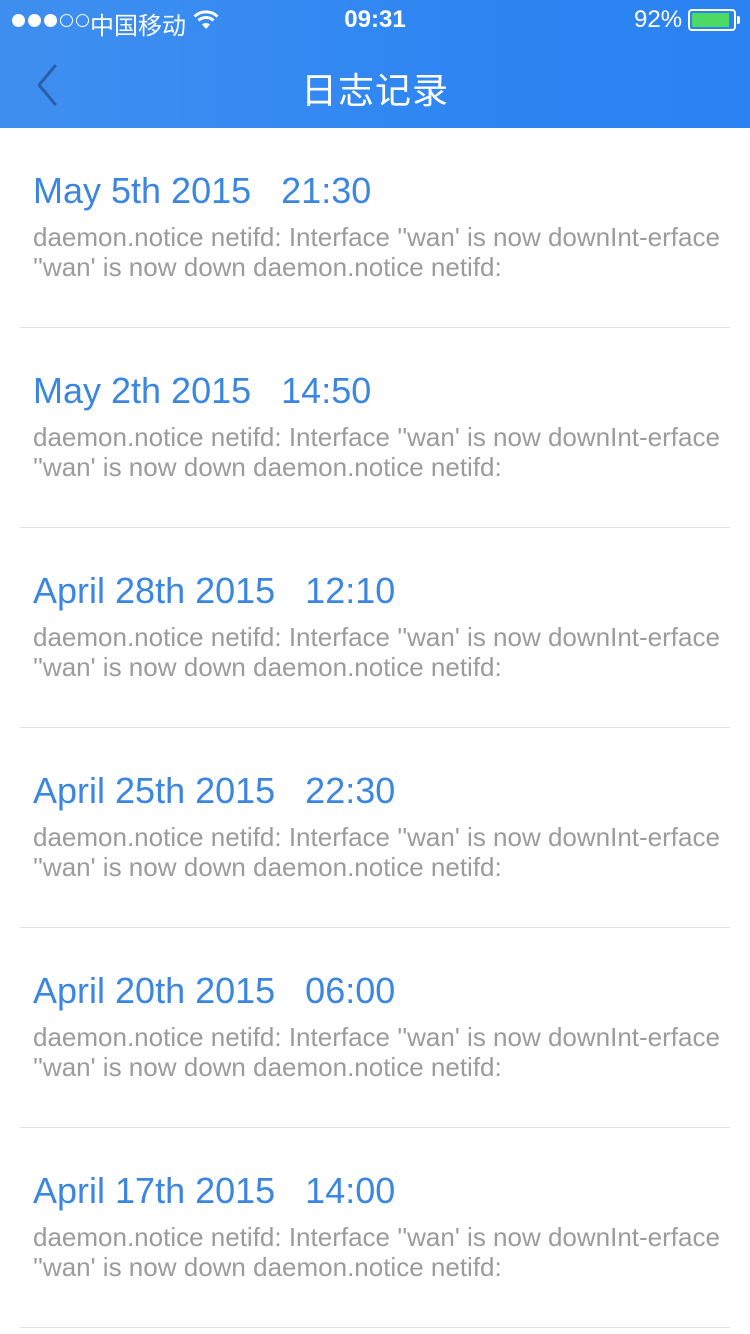  I want to click on log-timestamp: April 20th 2015 06:00, so click(214, 990).